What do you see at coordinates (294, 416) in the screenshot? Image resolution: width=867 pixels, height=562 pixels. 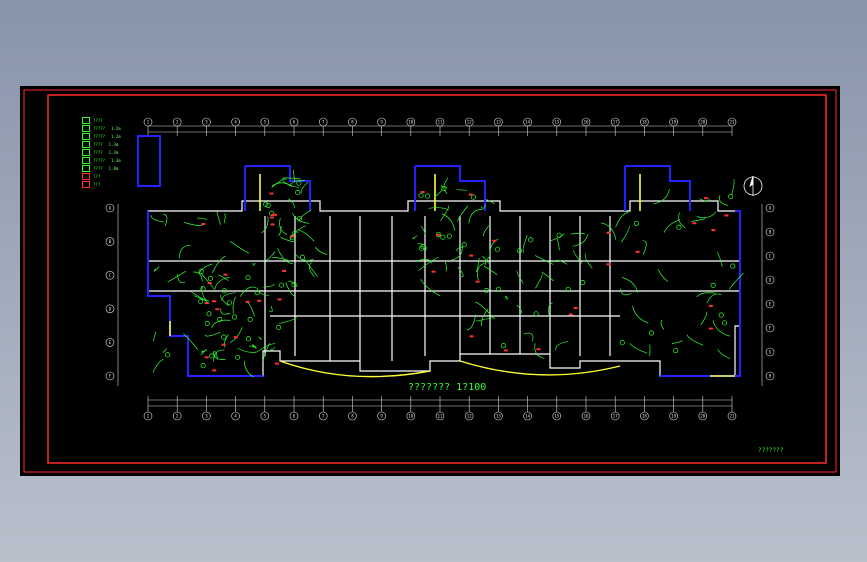 I see `axis-label: 6` at bounding box center [294, 416].